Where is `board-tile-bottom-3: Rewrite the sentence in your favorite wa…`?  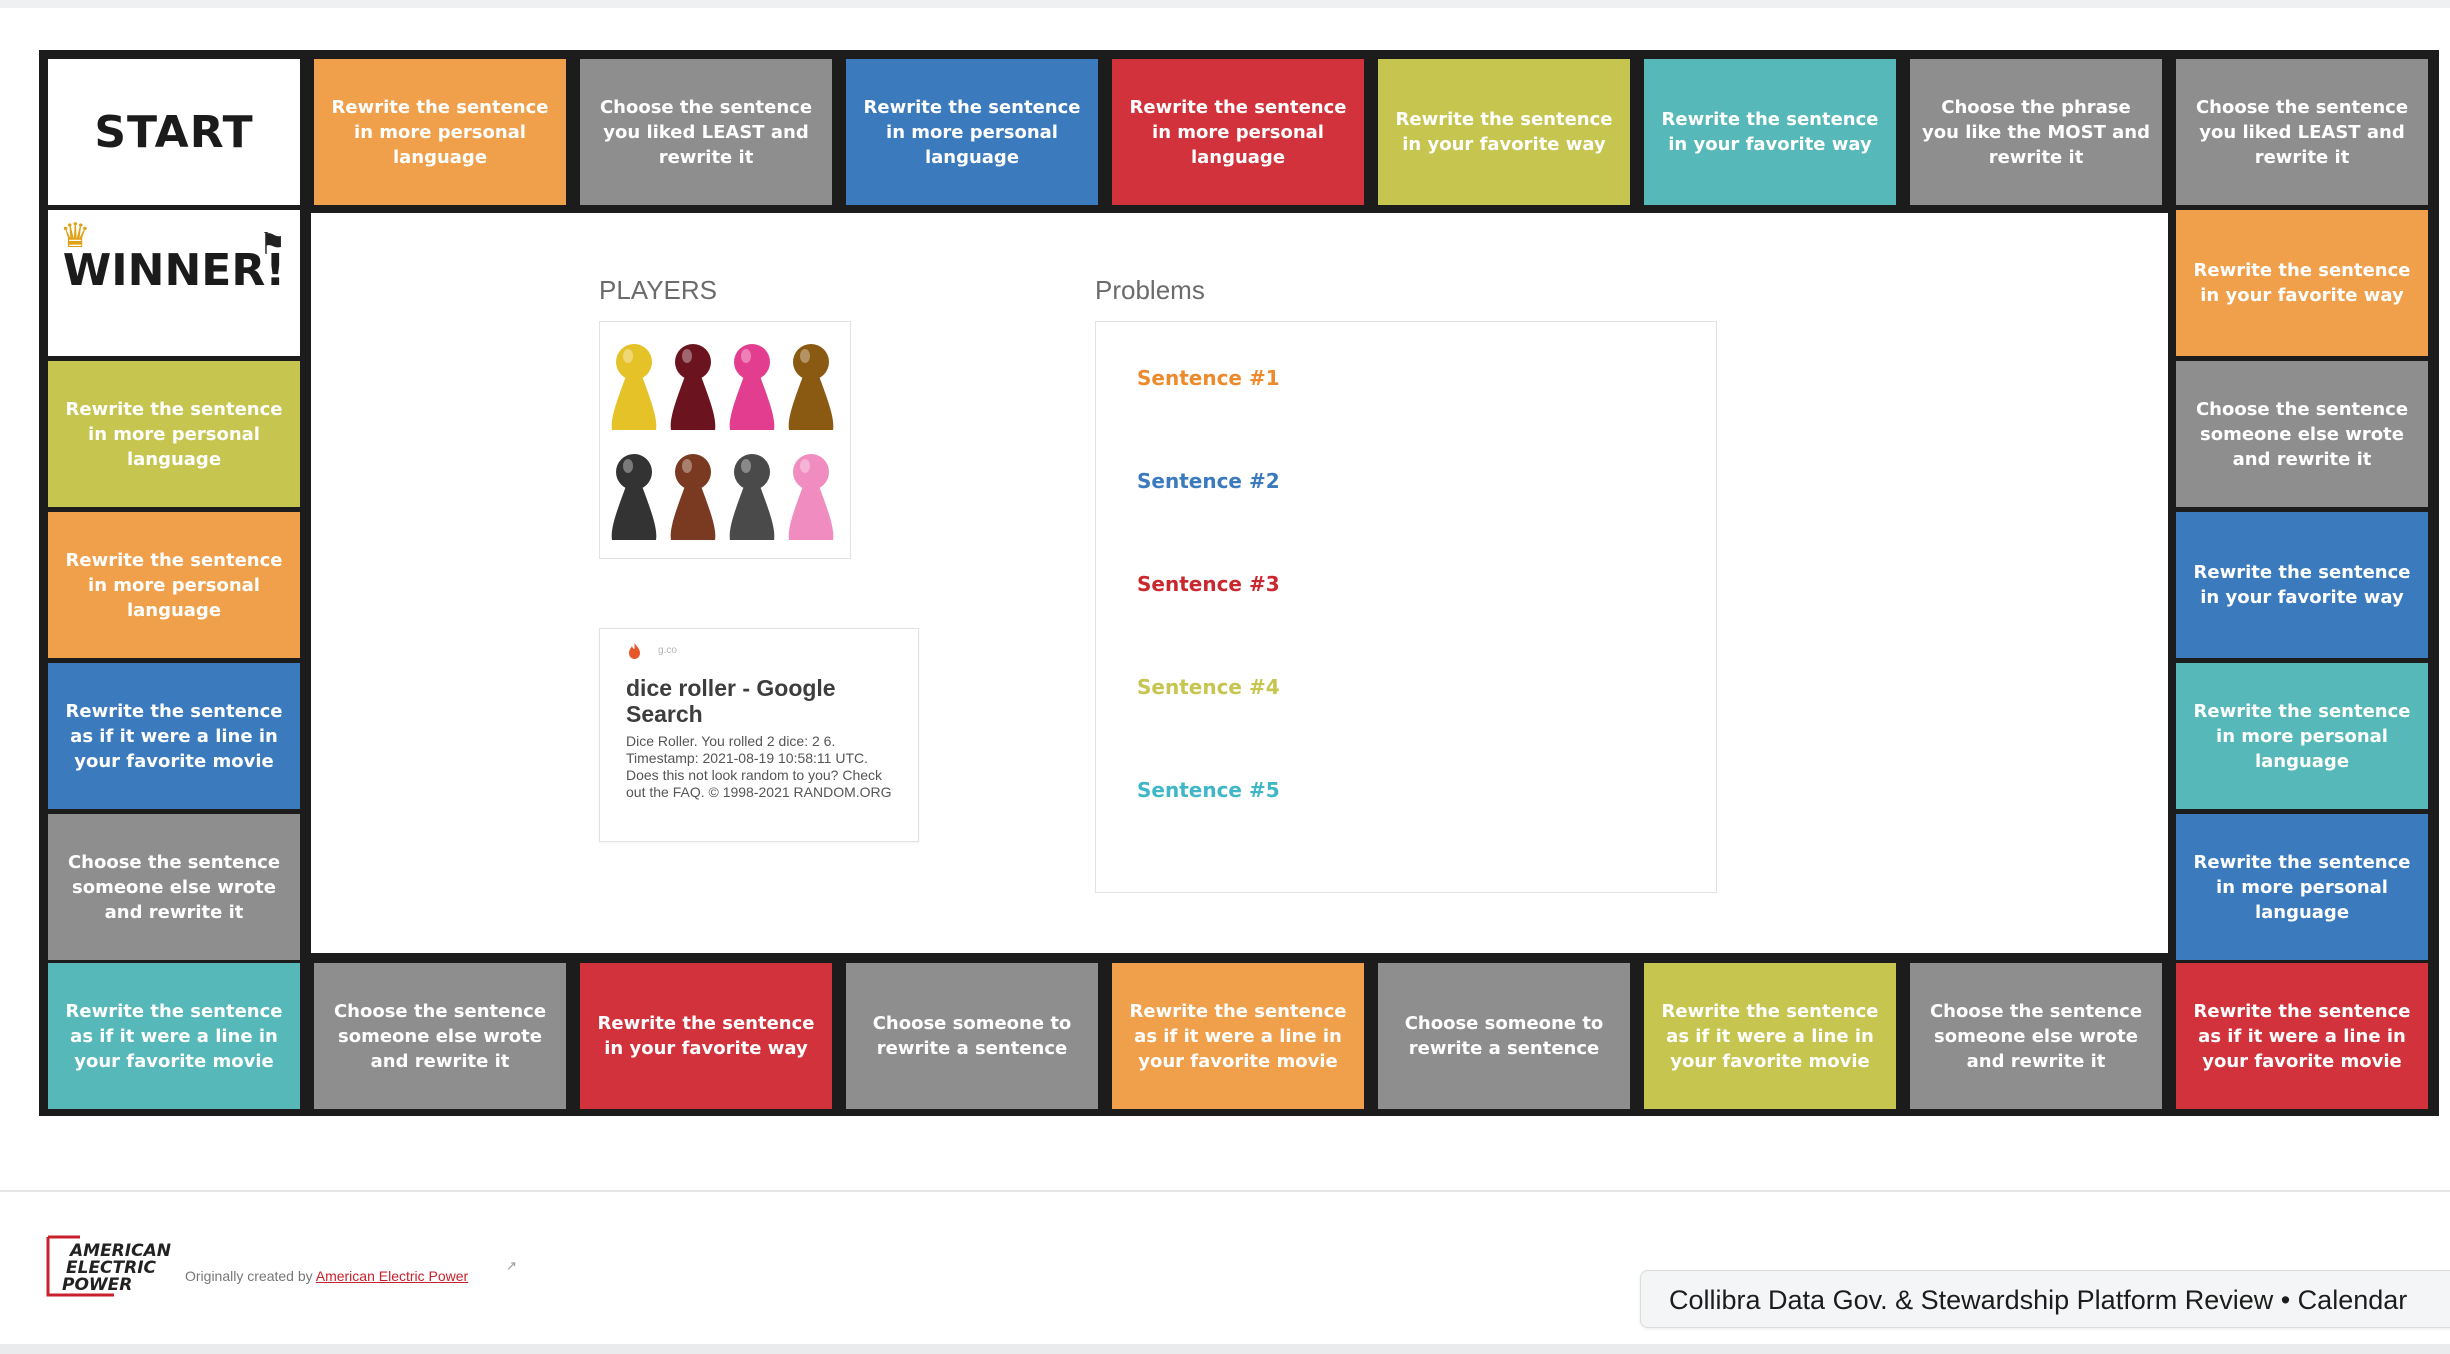
board-tile-bottom-3: Rewrite the sentence in your favorite wa… is located at coordinates (706, 1036).